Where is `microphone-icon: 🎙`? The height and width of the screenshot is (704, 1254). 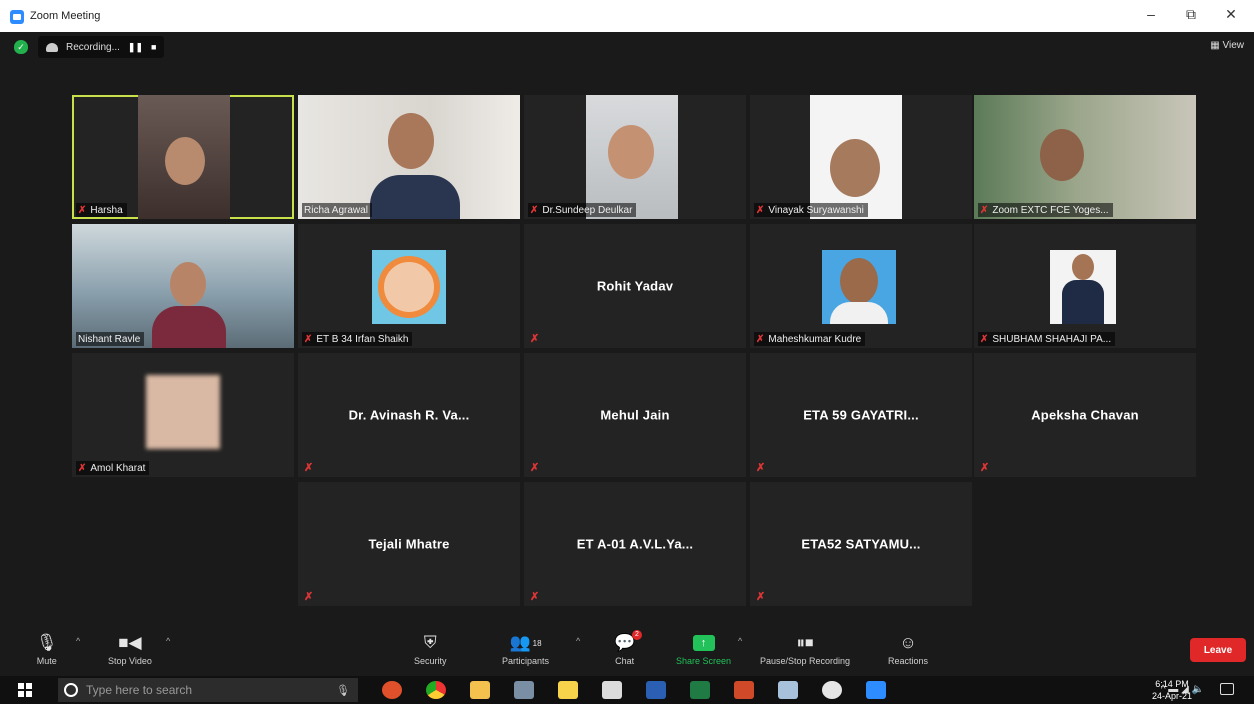
microphone-icon: 🎙 is located at coordinates (47, 642).